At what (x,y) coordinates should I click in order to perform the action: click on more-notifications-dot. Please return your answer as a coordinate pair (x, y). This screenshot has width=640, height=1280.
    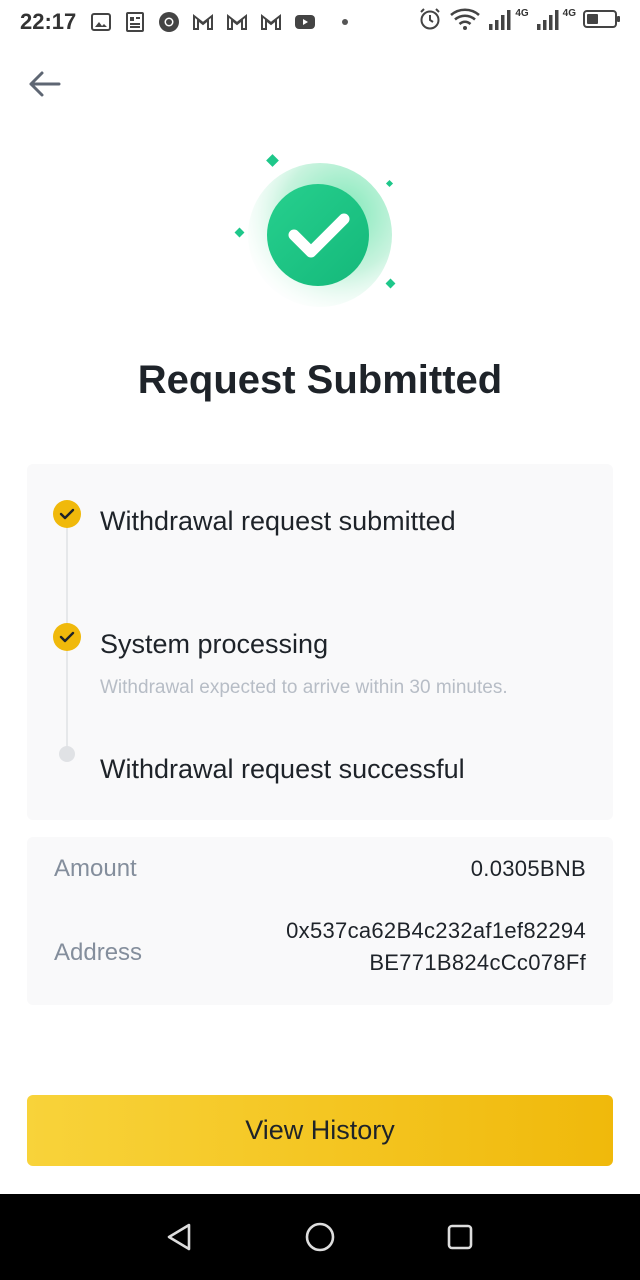
    Looking at the image, I should click on (345, 22).